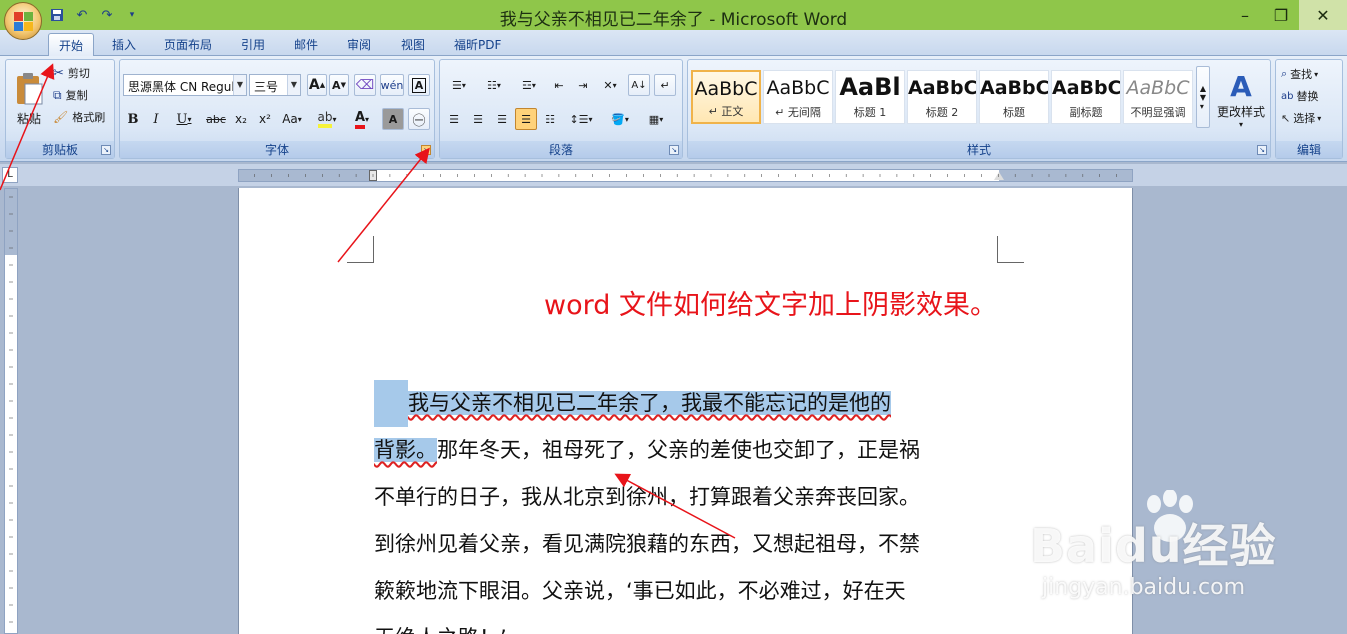  Describe the element at coordinates (639, 85) in the screenshot. I see `sort-icon: A↓` at that location.